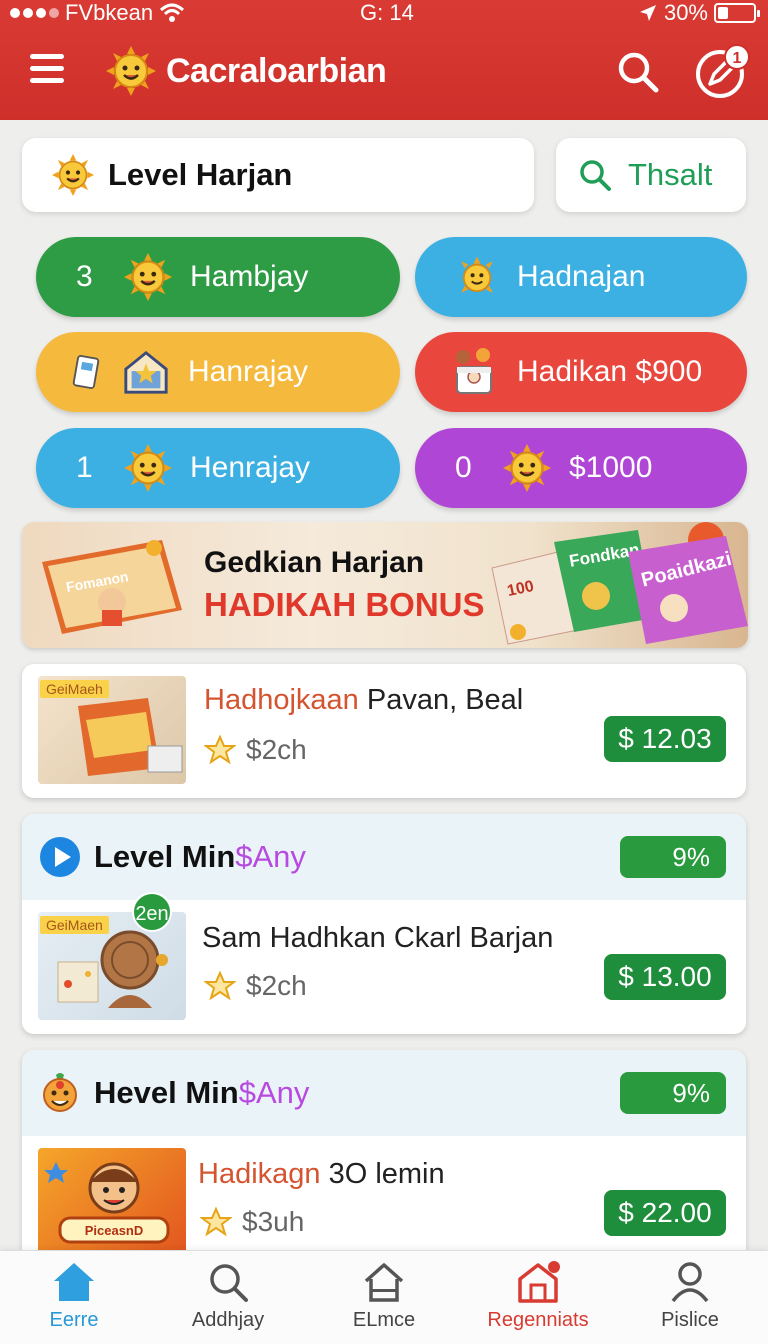 This screenshot has height=1344, width=768. I want to click on count-badge: 2en, so click(152, 912).